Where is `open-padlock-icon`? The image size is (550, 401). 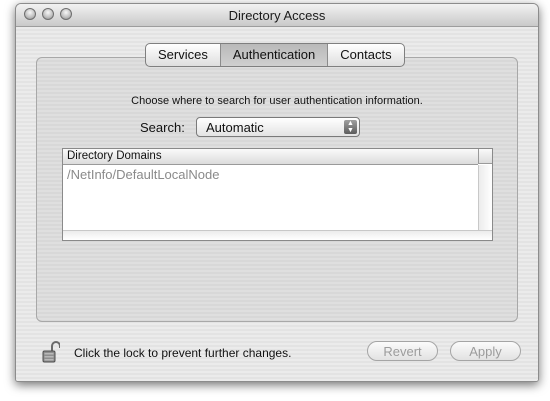 open-padlock-icon is located at coordinates (51, 352).